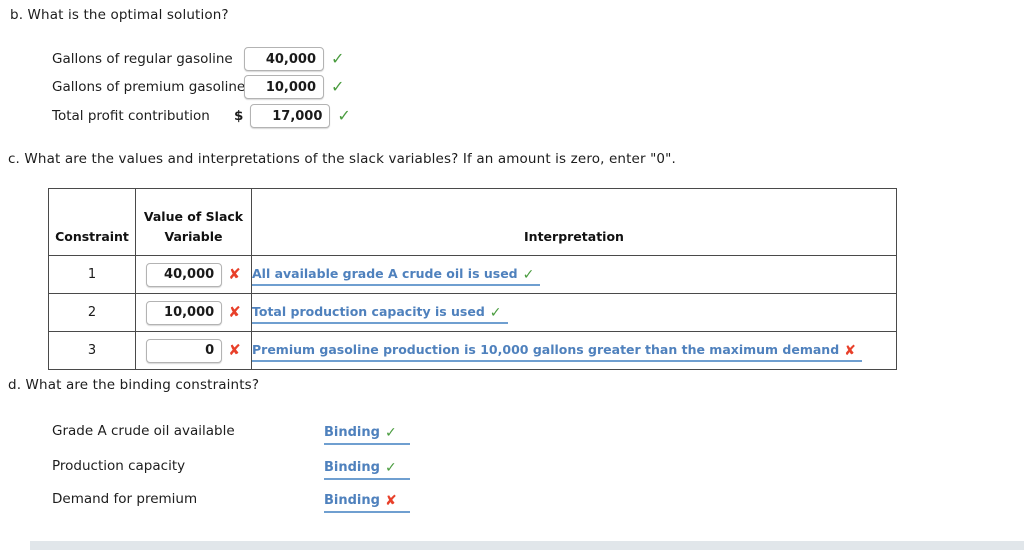 The height and width of the screenshot is (550, 1024). What do you see at coordinates (390, 433) in the screenshot?
I see `check-icon-binding-1: ✓` at bounding box center [390, 433].